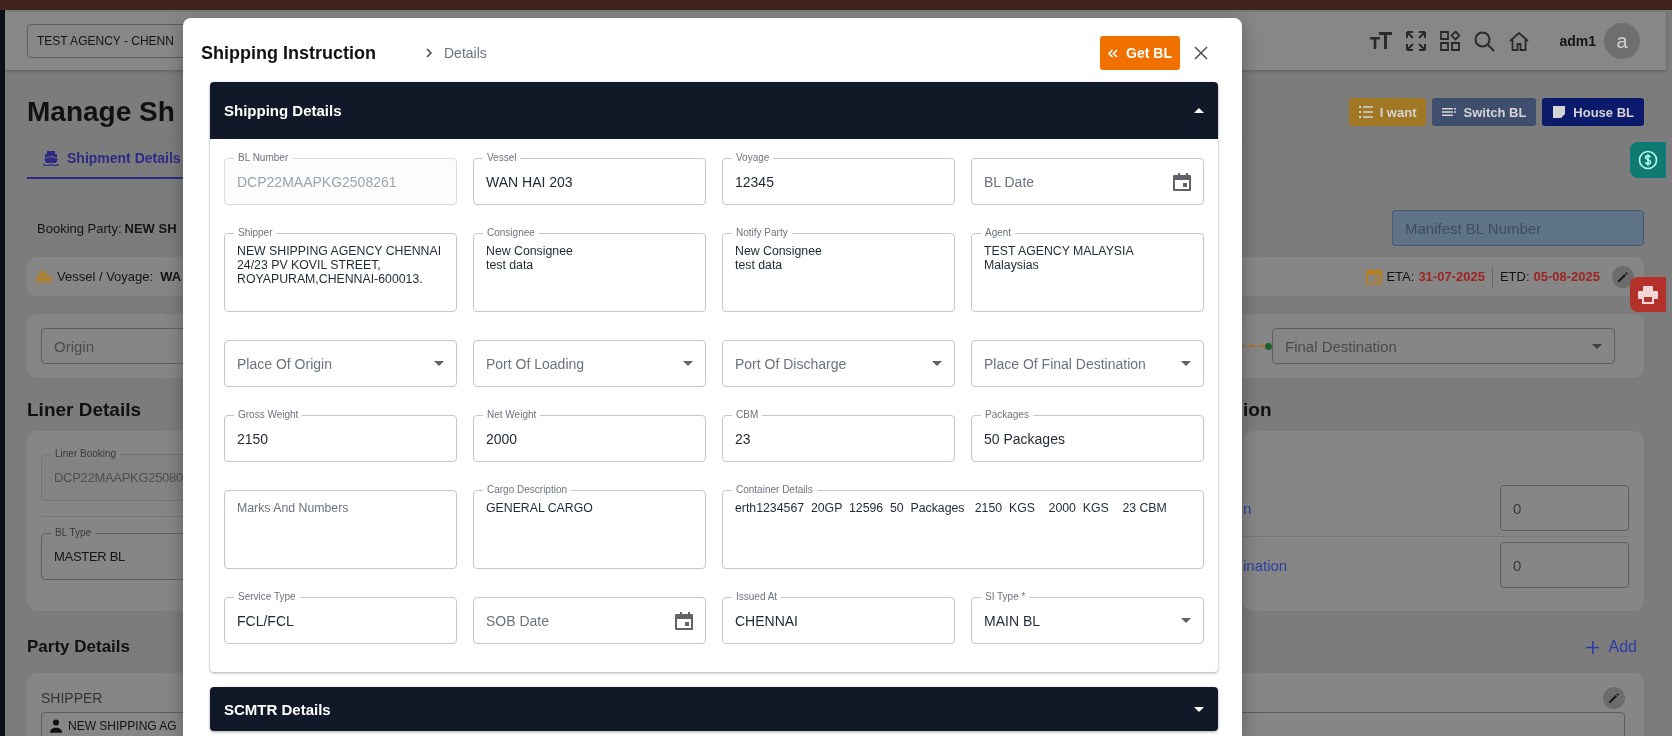 This screenshot has height=736, width=1672. What do you see at coordinates (263, 158) in the screenshot?
I see `field-label: BL Number` at bounding box center [263, 158].